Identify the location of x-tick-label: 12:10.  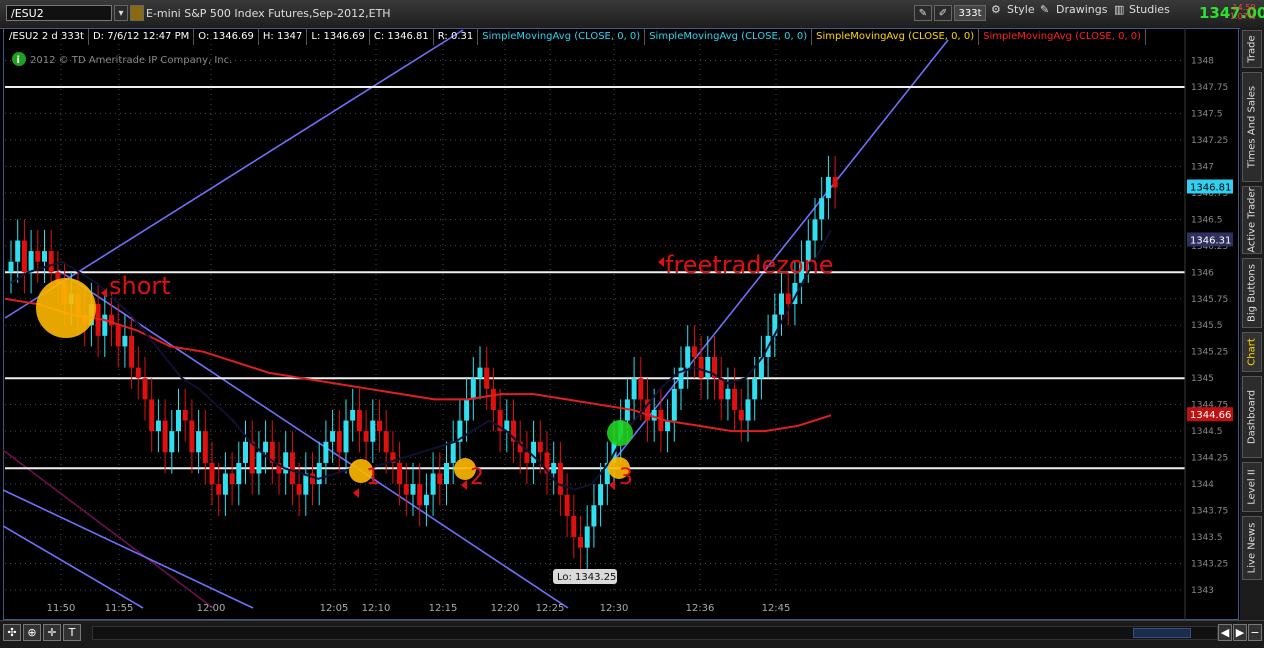
(376, 608).